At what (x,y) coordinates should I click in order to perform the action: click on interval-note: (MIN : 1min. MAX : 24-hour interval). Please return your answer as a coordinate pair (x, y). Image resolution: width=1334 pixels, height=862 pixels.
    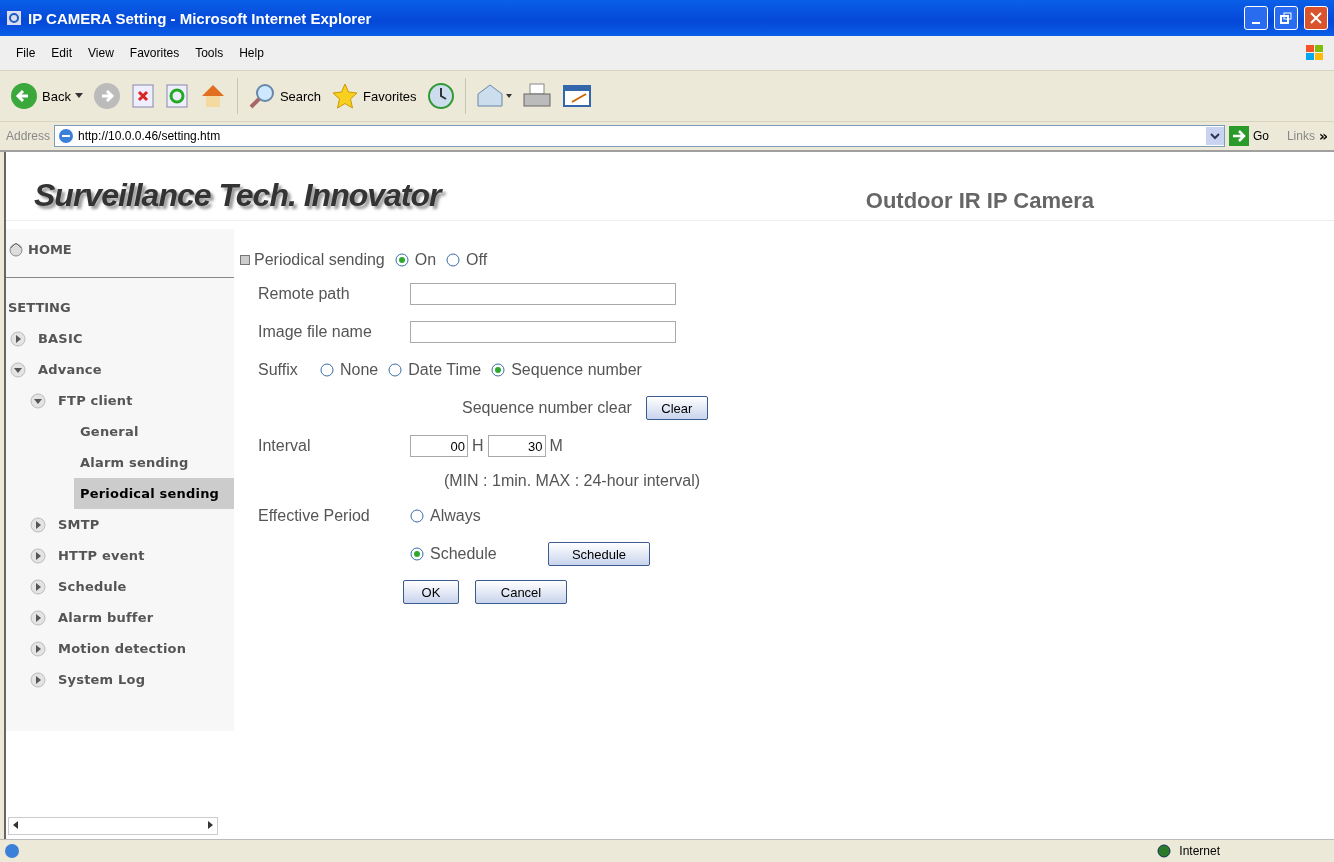
    Looking at the image, I should click on (572, 481).